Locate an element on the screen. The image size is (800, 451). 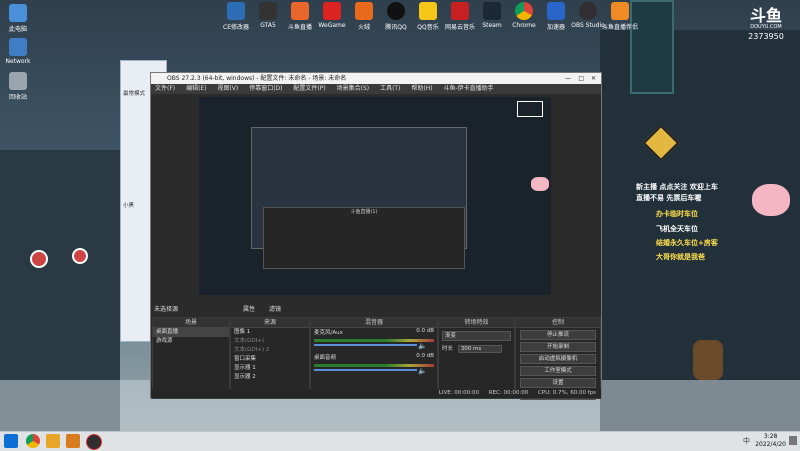
overlay-item: 办卡临时车位 is located at coordinates (677, 214).